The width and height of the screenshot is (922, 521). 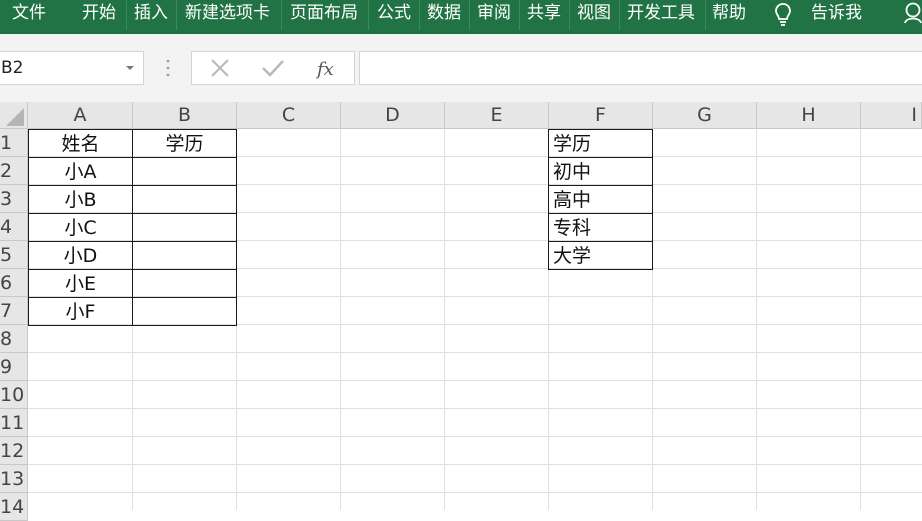 I want to click on column-header-g: G, so click(x=705, y=115).